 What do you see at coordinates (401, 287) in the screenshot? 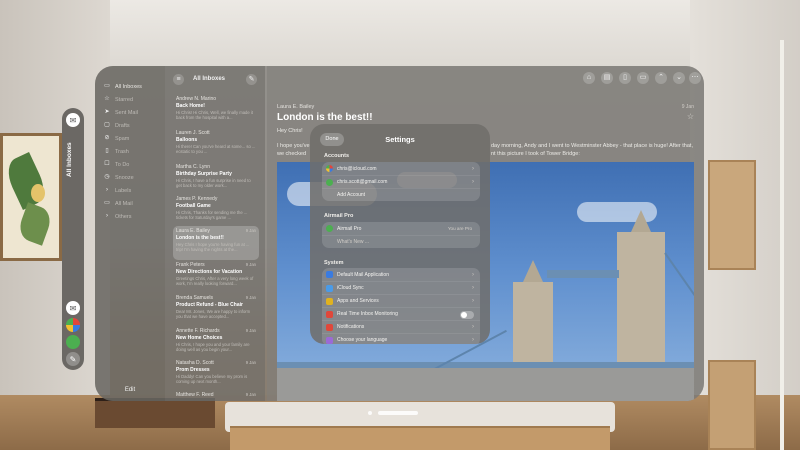
I see `icloud-sync-row: iCloud Sync ›` at bounding box center [401, 287].